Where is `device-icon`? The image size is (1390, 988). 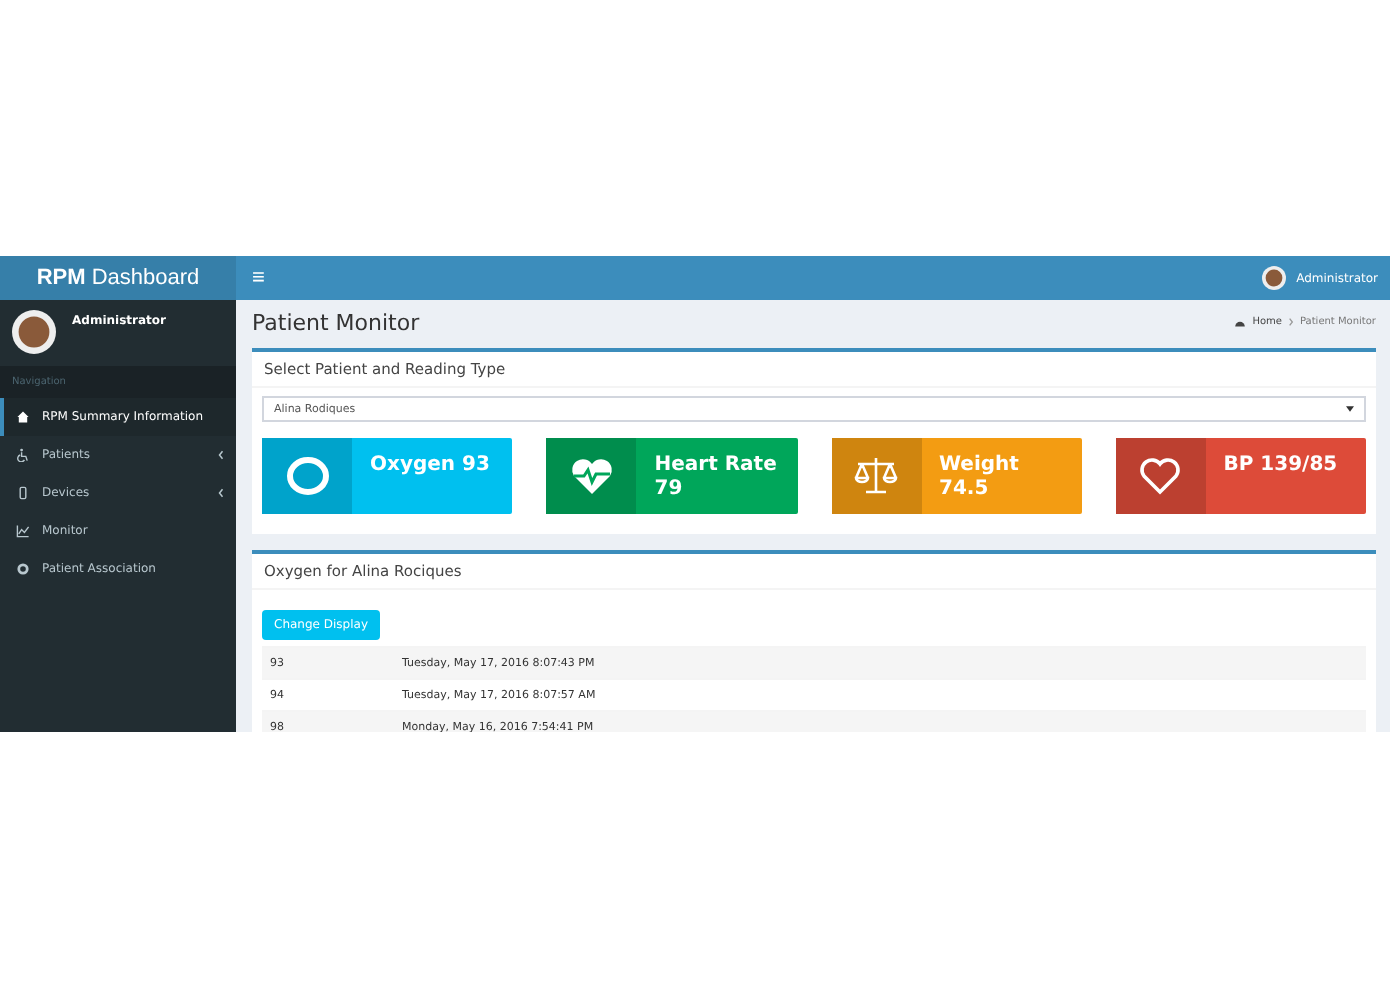
device-icon is located at coordinates (23, 493).